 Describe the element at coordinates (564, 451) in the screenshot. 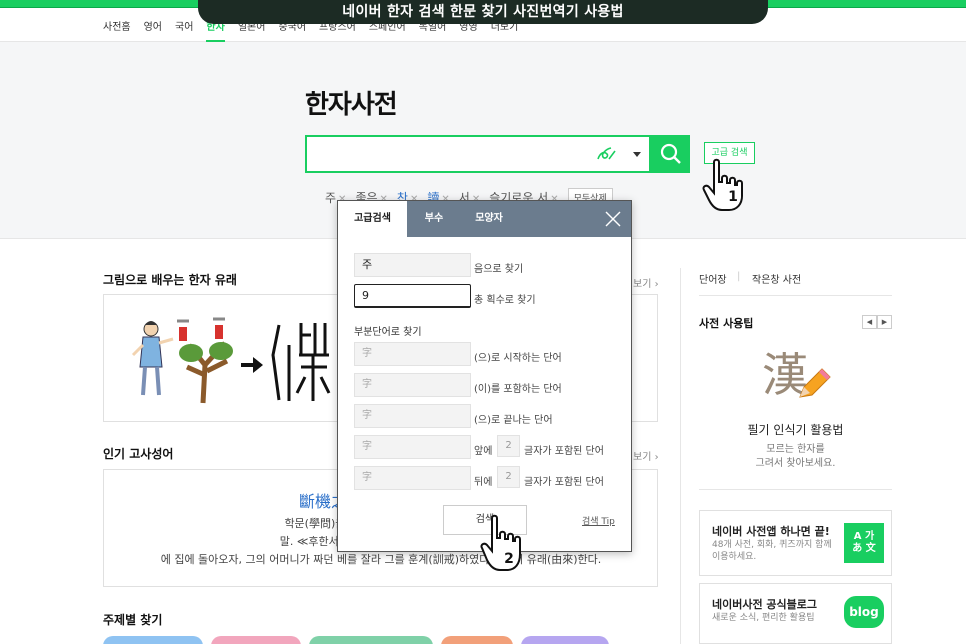

I see `before-count-label: 글자가 포함된 단어` at that location.